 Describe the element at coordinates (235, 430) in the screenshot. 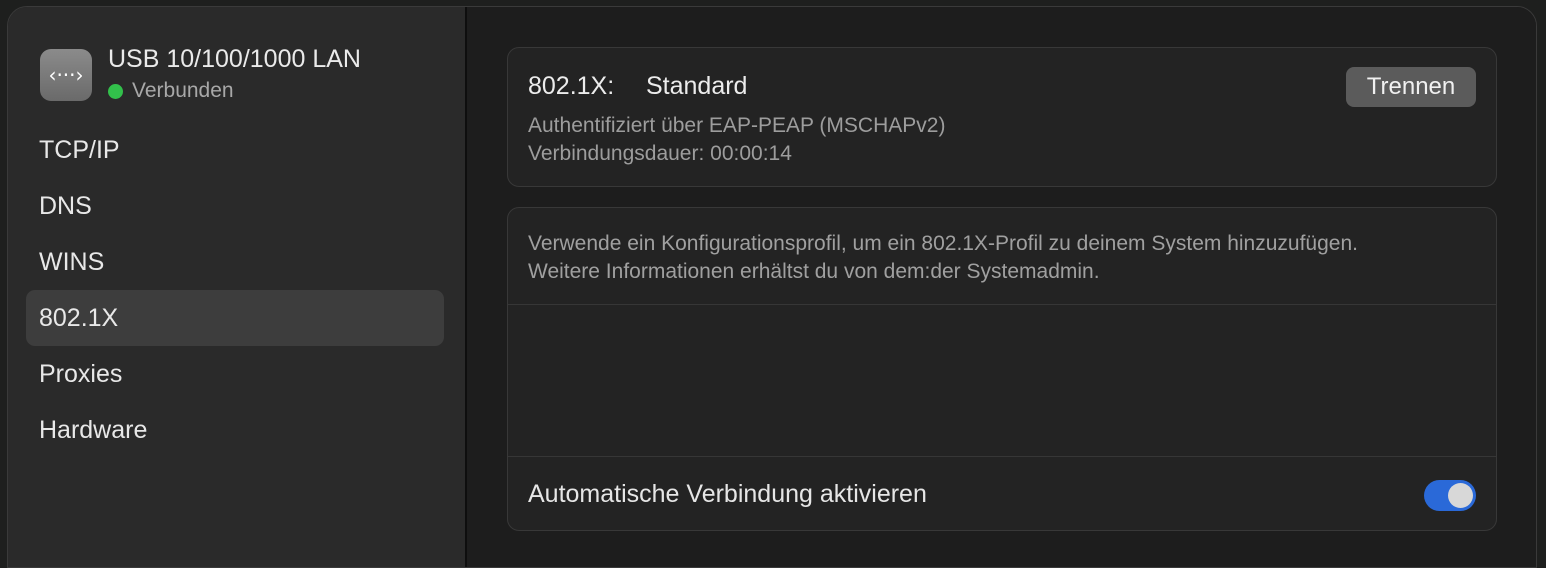

I see `sidebar-item-hardware: Hardware` at that location.